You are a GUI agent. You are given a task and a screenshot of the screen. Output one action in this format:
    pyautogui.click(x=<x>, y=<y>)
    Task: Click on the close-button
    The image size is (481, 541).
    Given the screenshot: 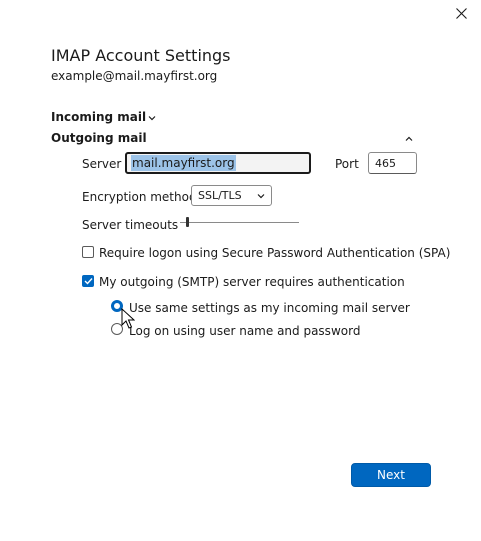 What is the action you would take?
    pyautogui.click(x=461, y=13)
    